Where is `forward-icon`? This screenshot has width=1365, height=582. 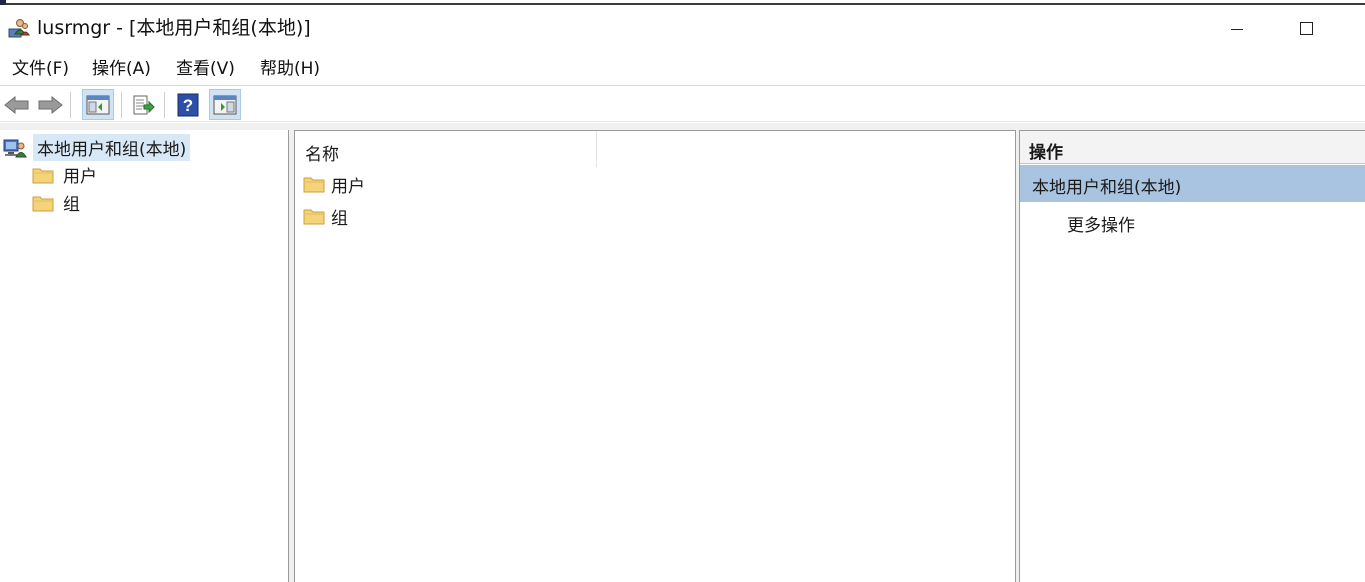
forward-icon is located at coordinates (50, 104).